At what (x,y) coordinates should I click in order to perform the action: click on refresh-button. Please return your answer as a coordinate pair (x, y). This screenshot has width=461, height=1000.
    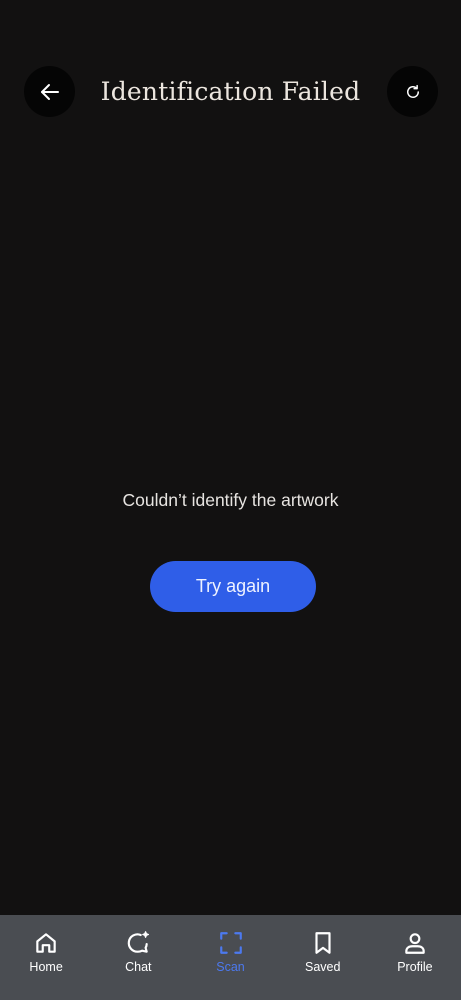
    Looking at the image, I should click on (412, 91).